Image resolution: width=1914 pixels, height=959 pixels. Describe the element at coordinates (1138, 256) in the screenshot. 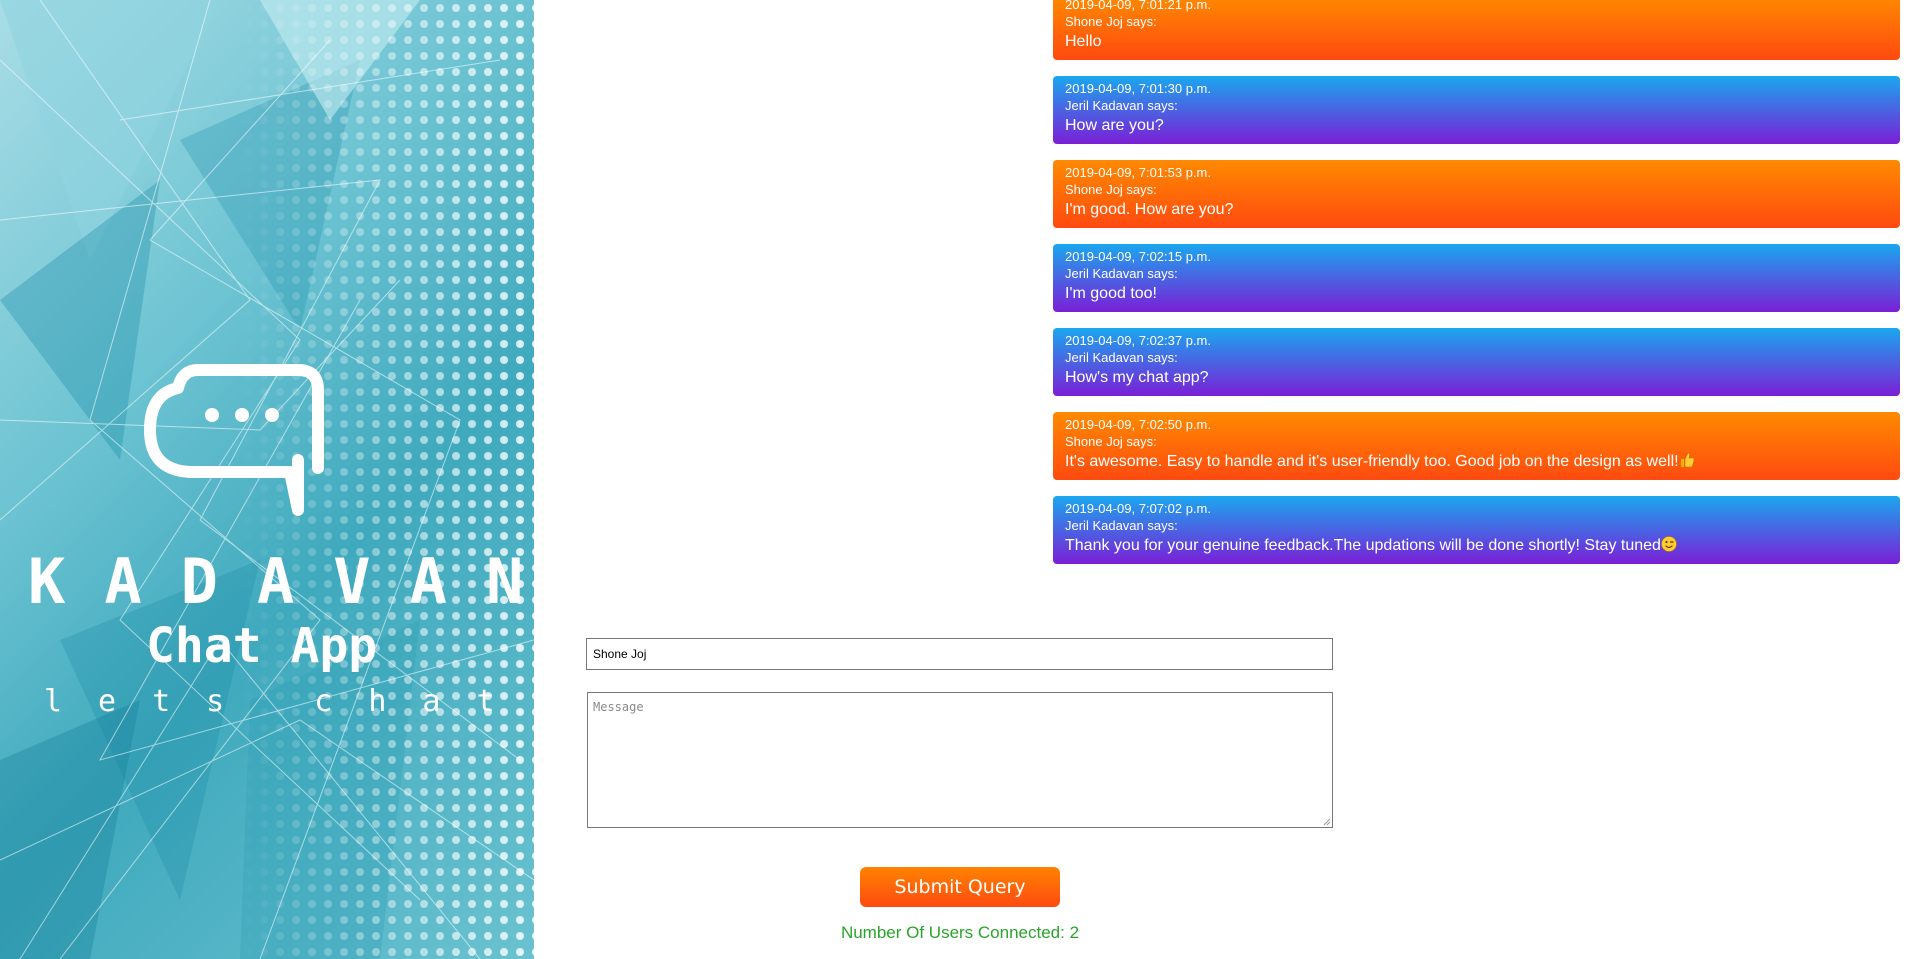

I see `message-timestamp: 2019-04-09, 7:02:15 p.m.` at that location.